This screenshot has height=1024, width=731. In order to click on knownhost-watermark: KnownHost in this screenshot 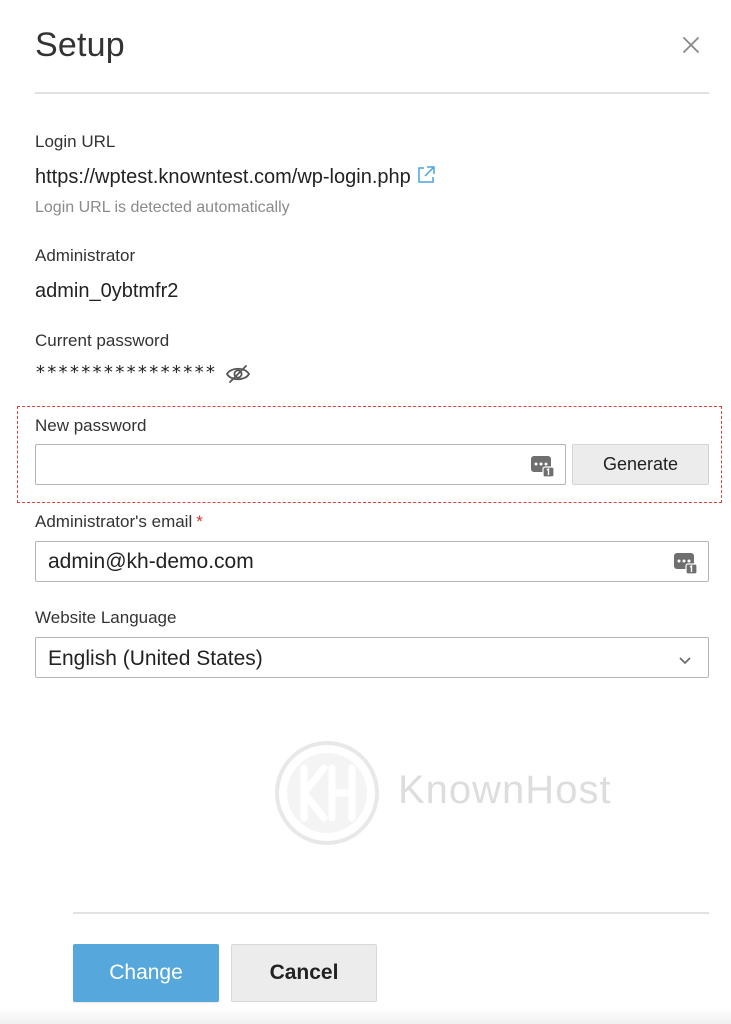, I will do `click(482, 793)`.